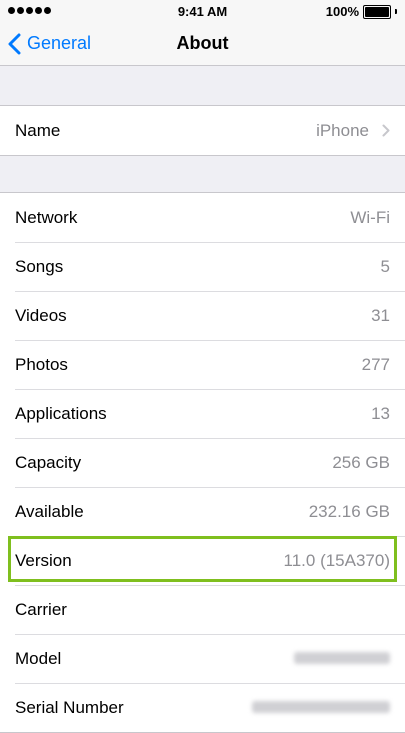 The width and height of the screenshot is (405, 733). Describe the element at coordinates (69, 707) in the screenshot. I see `serial-number-label: Serial Number` at that location.